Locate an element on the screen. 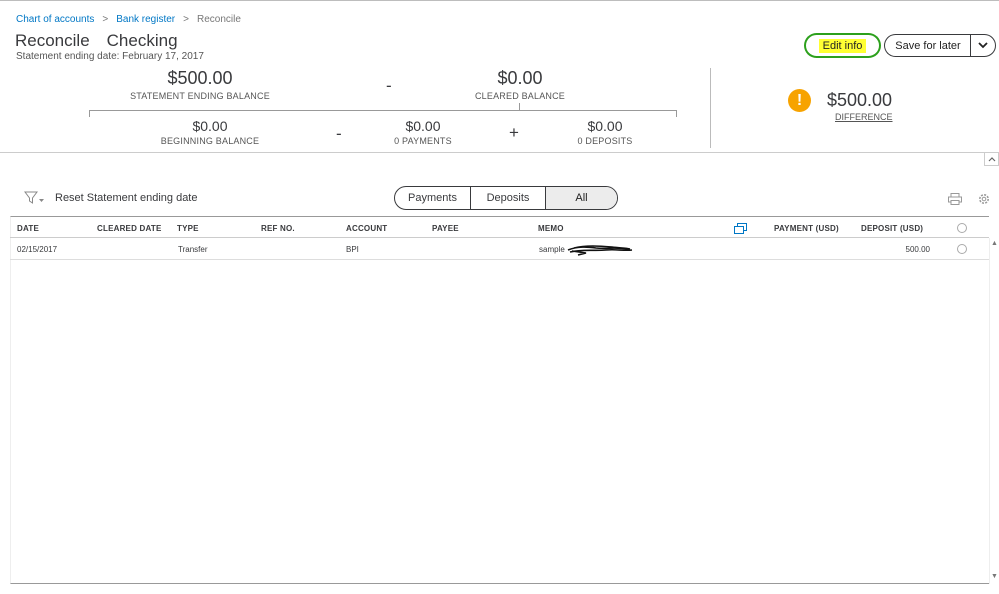 This screenshot has height=594, width=999. memo-redaction-scribble is located at coordinates (600, 250).